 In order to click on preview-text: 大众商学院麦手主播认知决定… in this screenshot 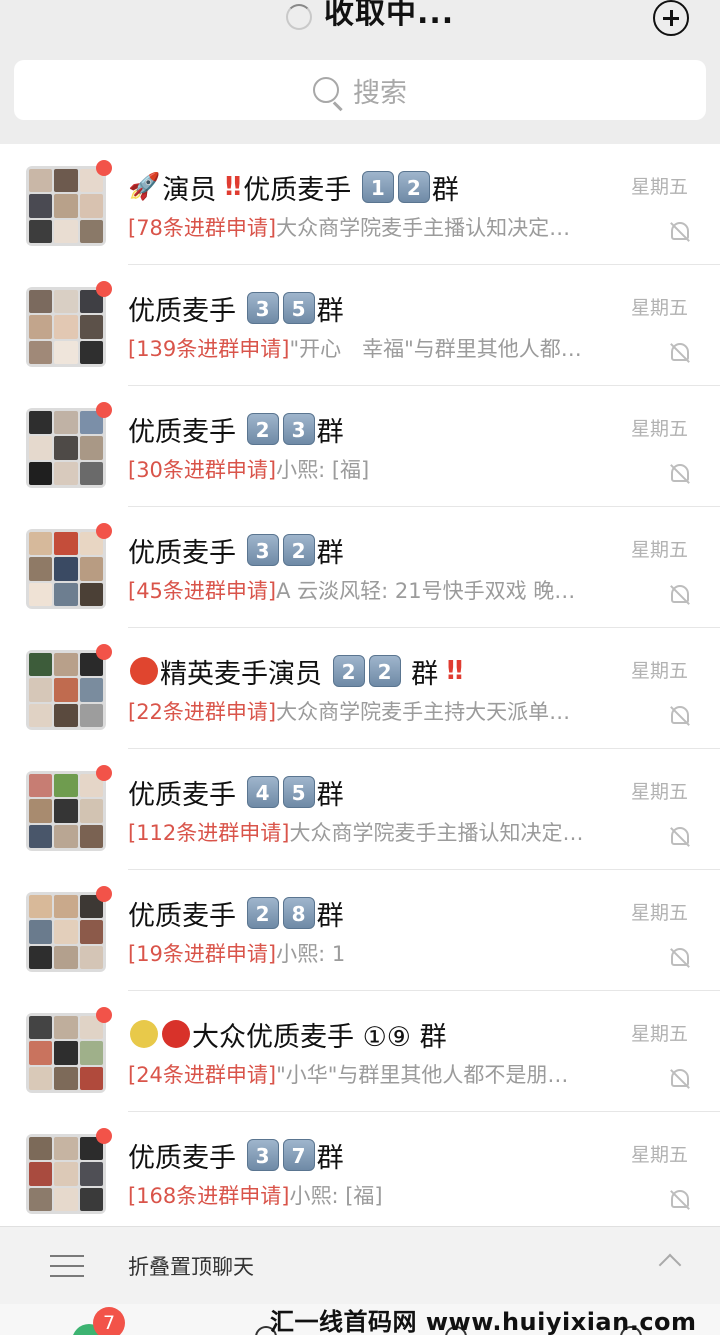, I will do `click(436, 833)`.